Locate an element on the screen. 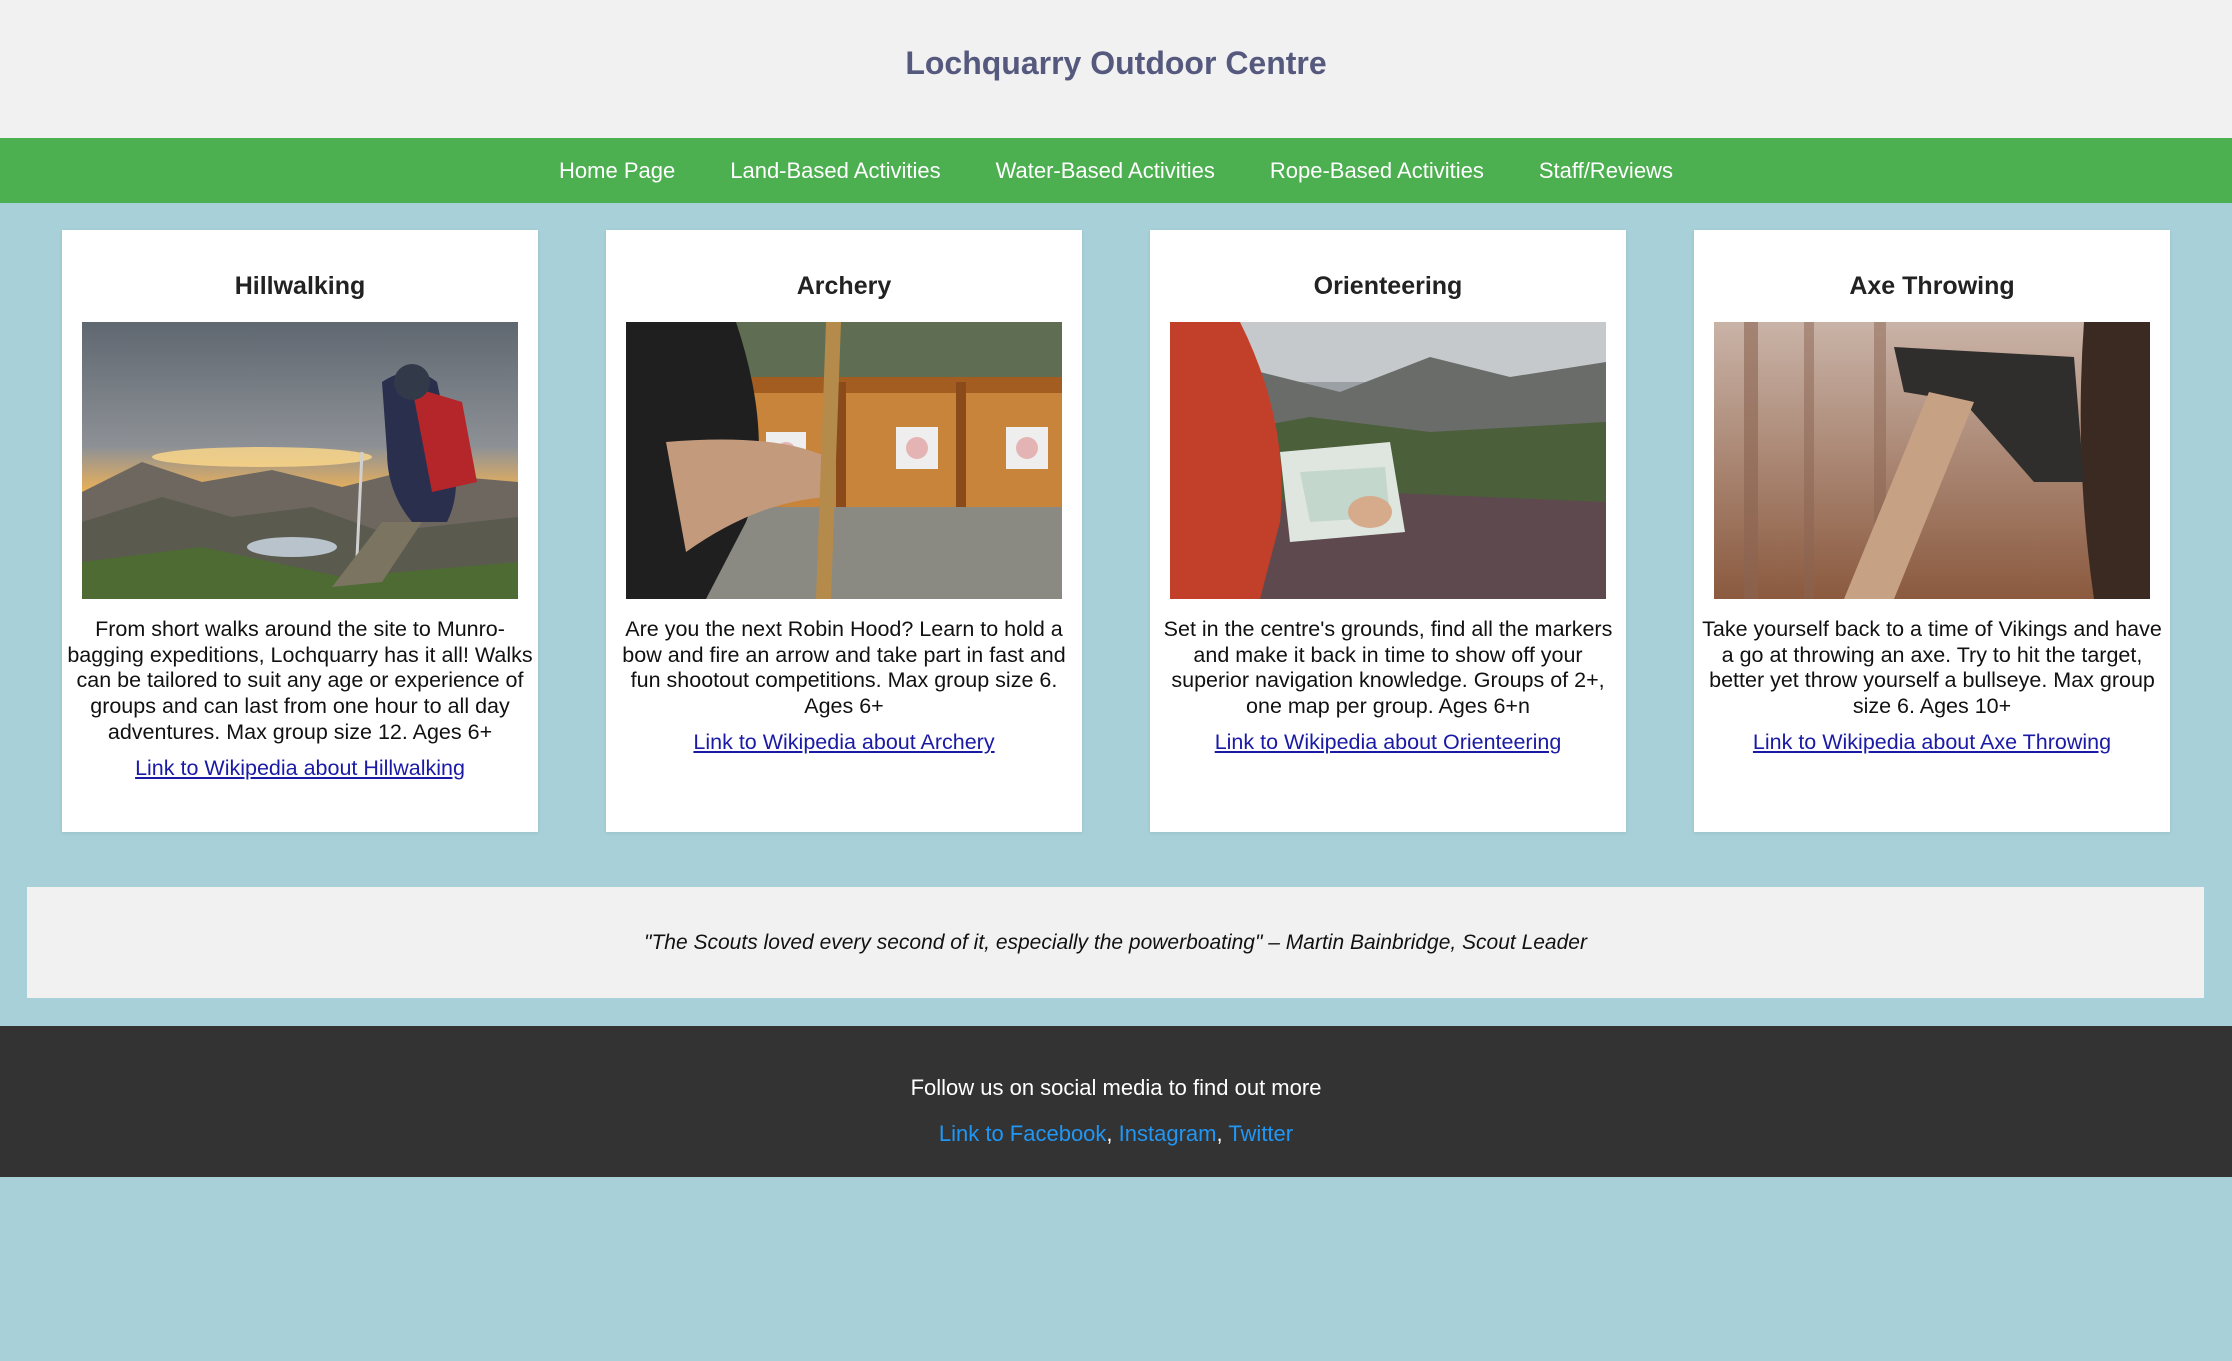 The height and width of the screenshot is (1361, 2232). nav-land-based: Land-Based Activities is located at coordinates (835, 171).